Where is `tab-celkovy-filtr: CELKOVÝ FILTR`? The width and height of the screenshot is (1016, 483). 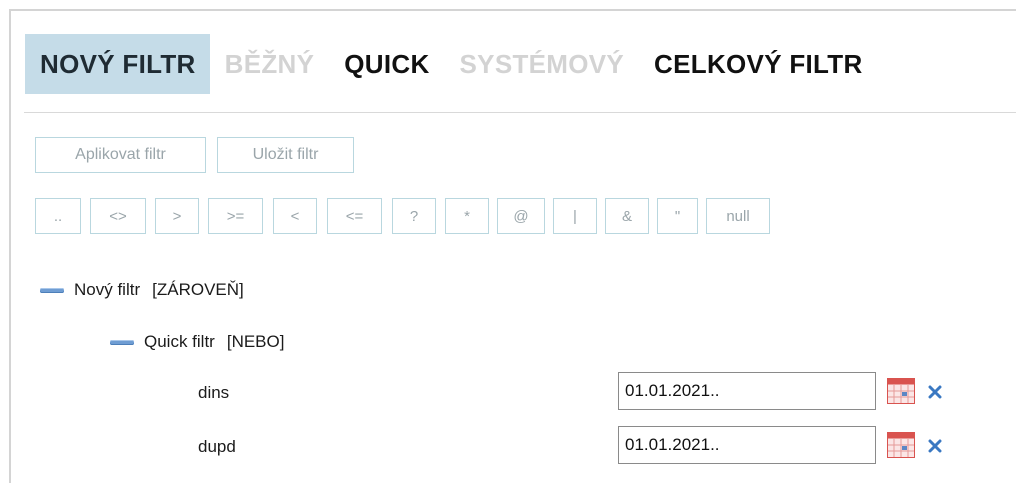 tab-celkovy-filtr: CELKOVÝ FILTR is located at coordinates (758, 64).